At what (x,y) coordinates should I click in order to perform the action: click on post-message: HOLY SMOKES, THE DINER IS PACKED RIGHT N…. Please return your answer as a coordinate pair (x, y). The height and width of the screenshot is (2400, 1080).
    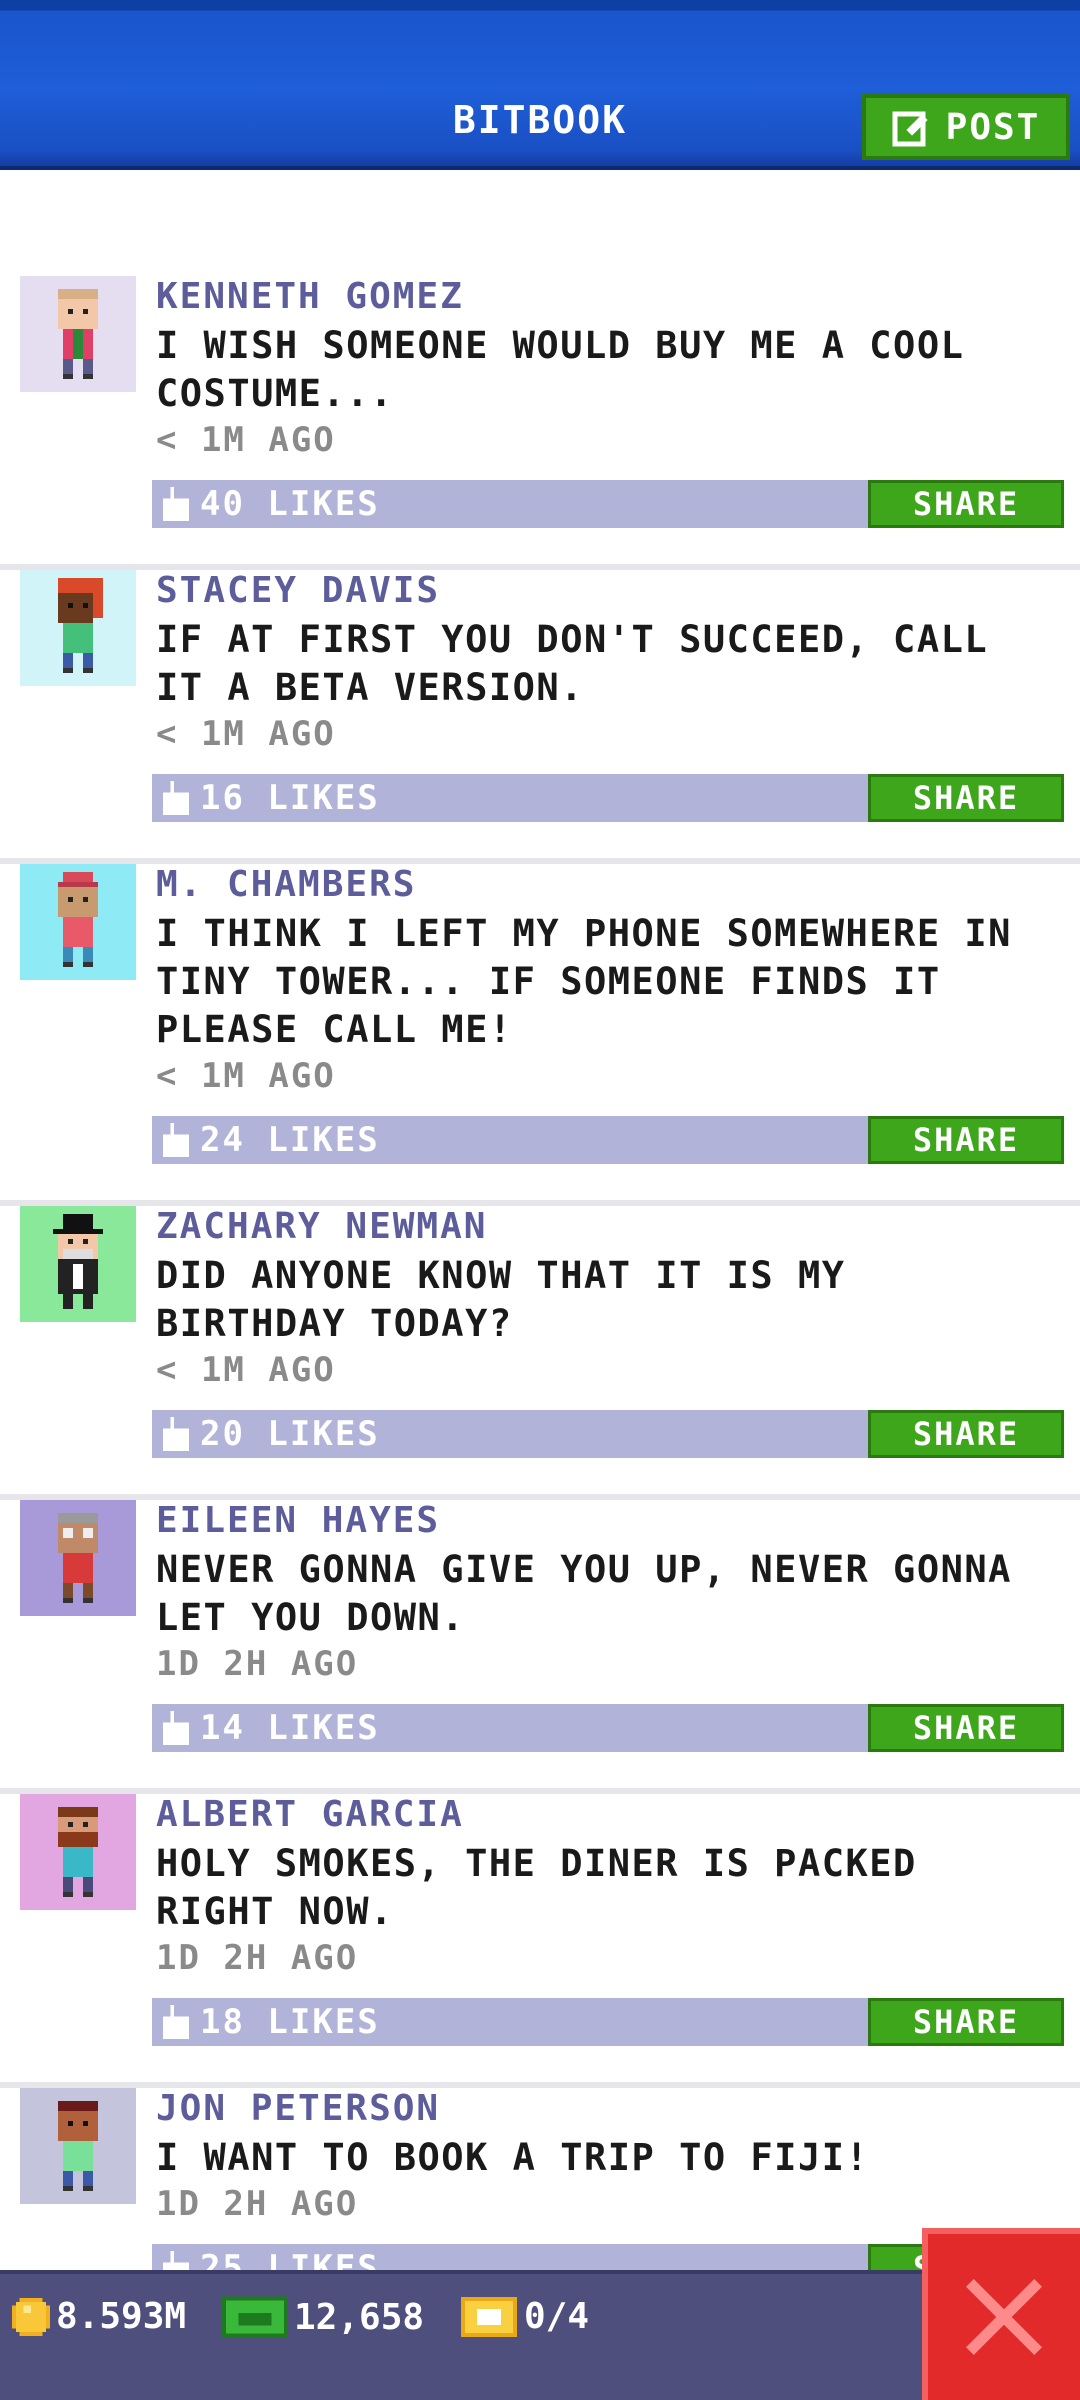
    Looking at the image, I should click on (536, 1887).